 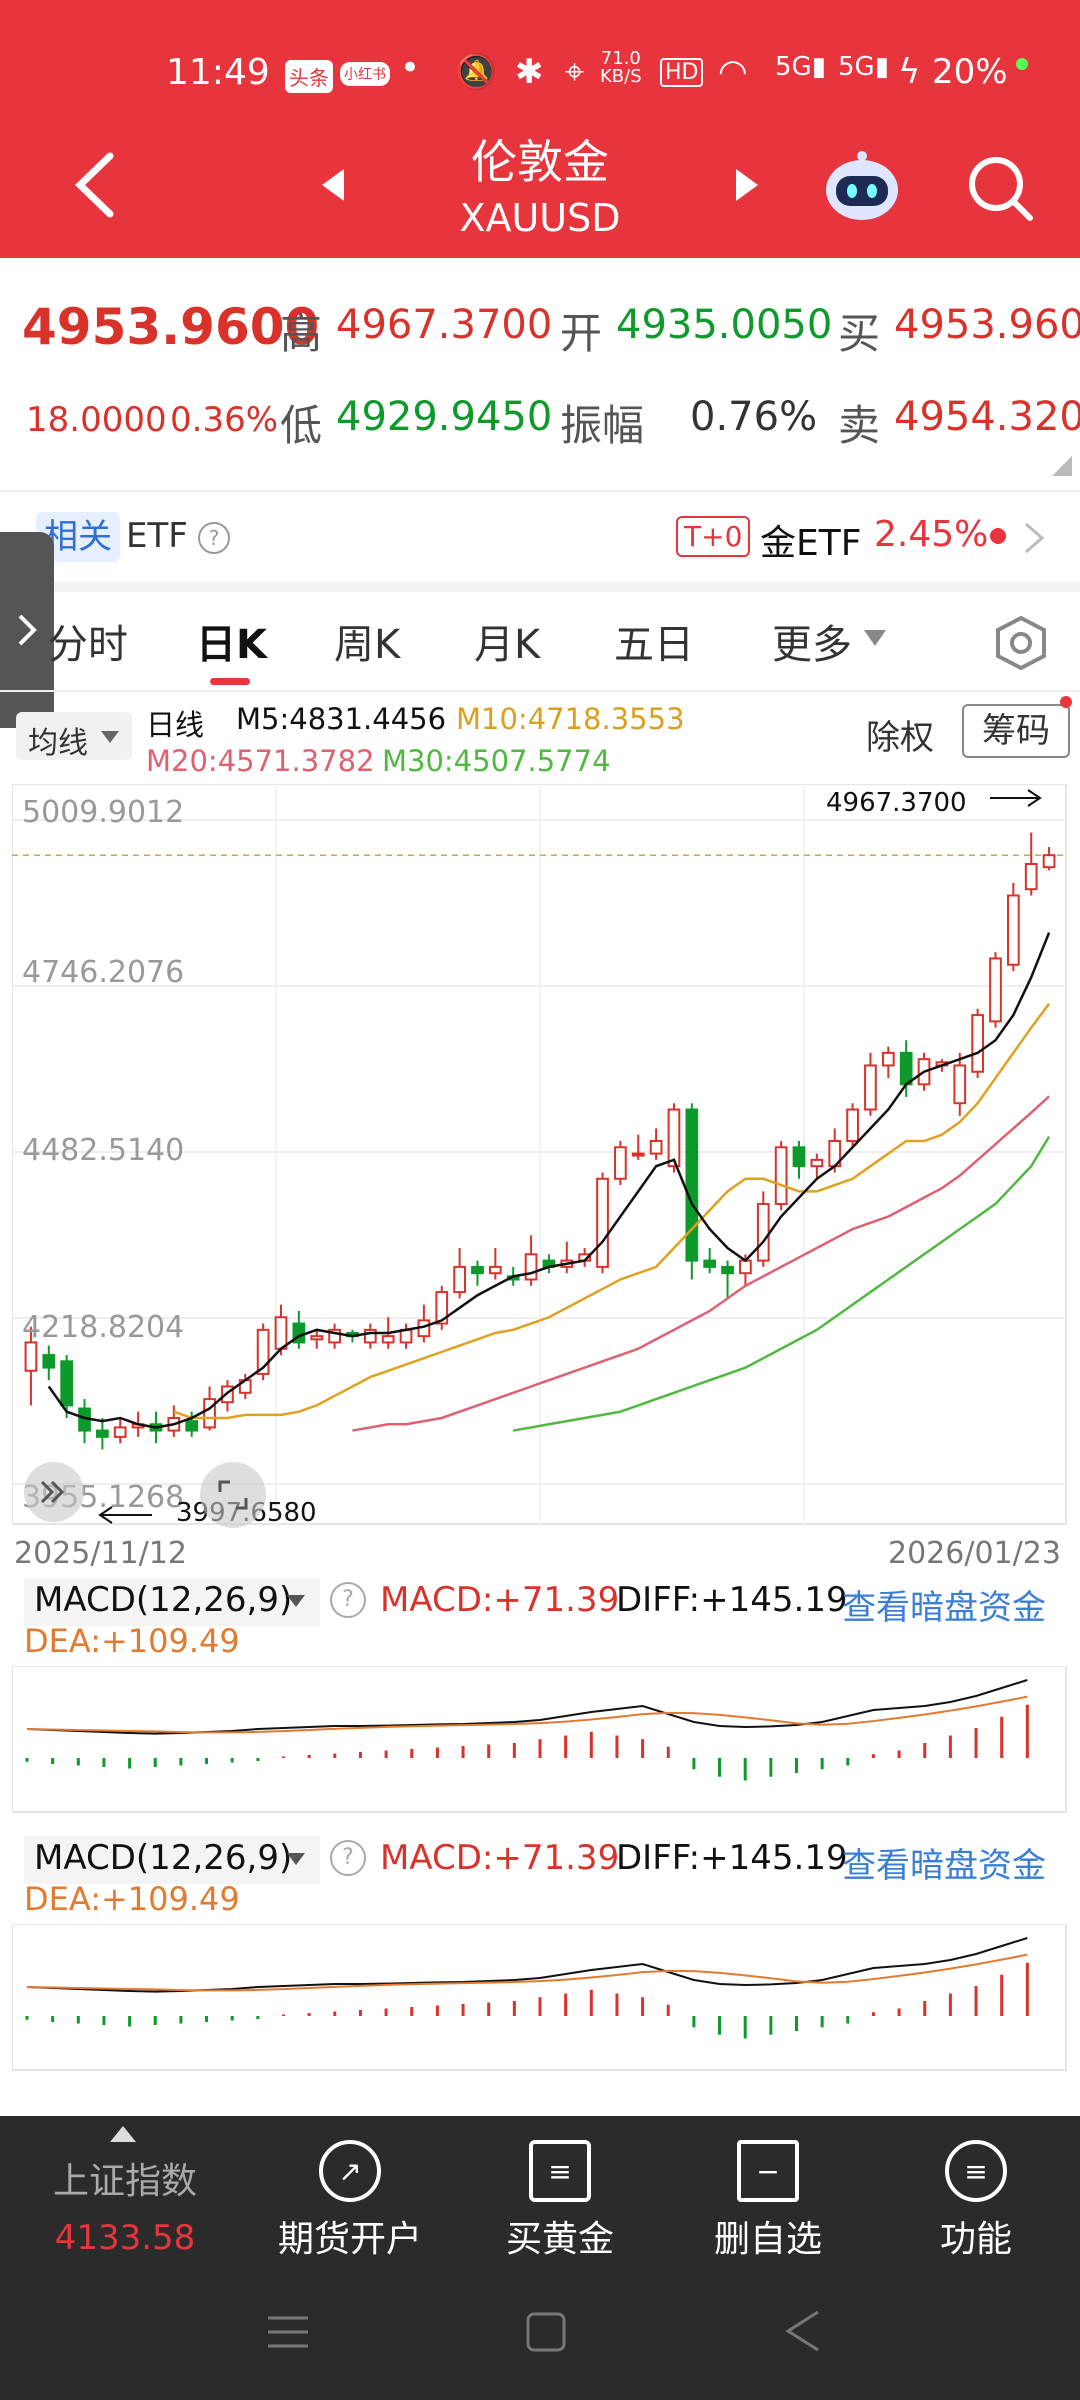 I want to click on up-caret-icon, so click(x=123, y=2134).